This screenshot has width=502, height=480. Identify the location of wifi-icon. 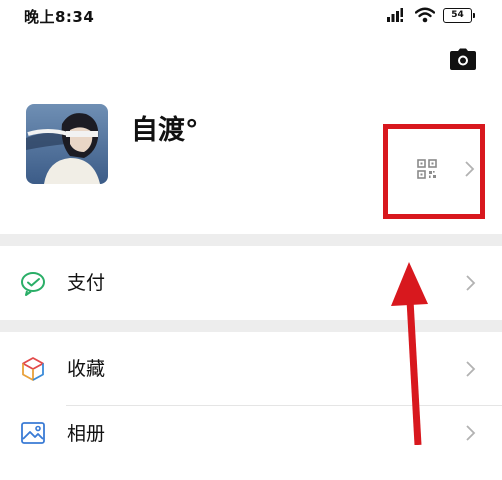
(425, 15).